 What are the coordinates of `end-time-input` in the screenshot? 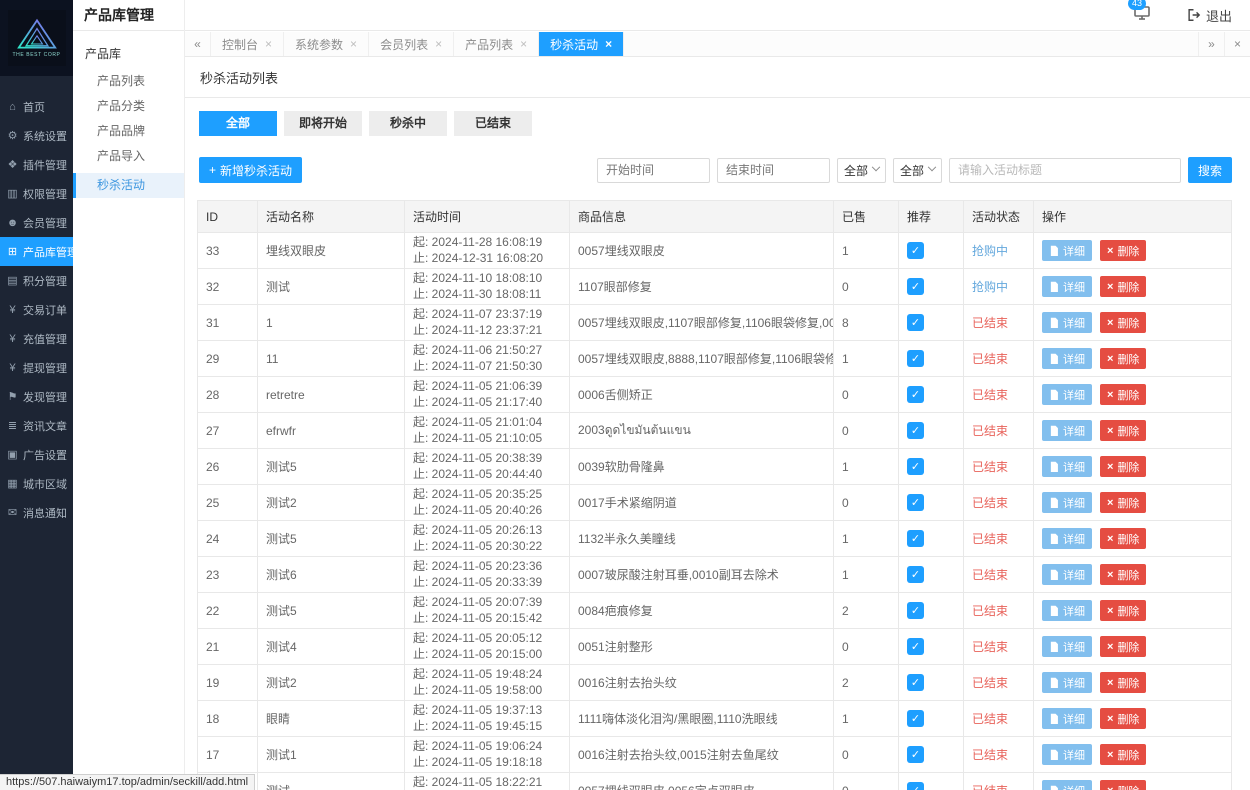 It's located at (773, 170).